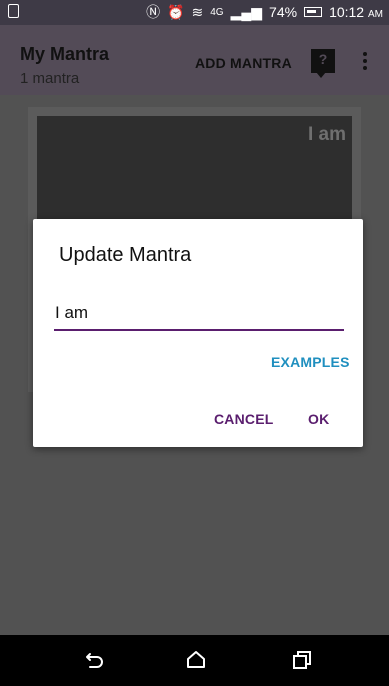  What do you see at coordinates (217, 12) in the screenshot?
I see `network-type: 4G` at bounding box center [217, 12].